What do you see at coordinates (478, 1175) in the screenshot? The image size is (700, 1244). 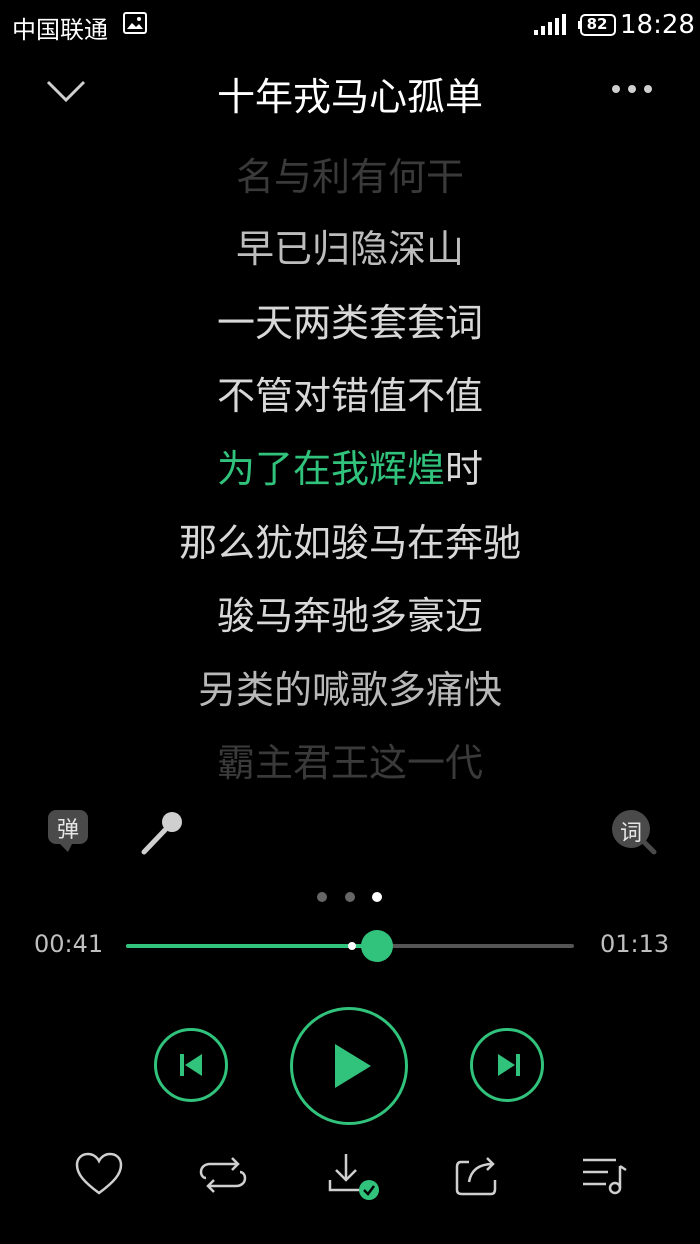 I see `share-icon` at bounding box center [478, 1175].